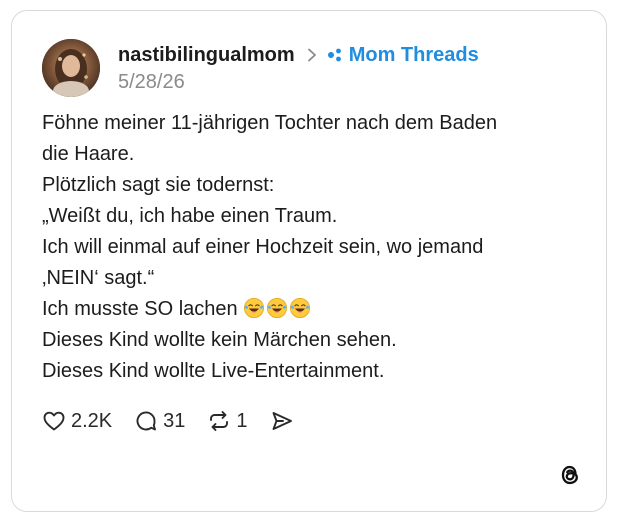 The width and height of the screenshot is (620, 524). What do you see at coordinates (311, 55) in the screenshot?
I see `chevron-right-icon` at bounding box center [311, 55].